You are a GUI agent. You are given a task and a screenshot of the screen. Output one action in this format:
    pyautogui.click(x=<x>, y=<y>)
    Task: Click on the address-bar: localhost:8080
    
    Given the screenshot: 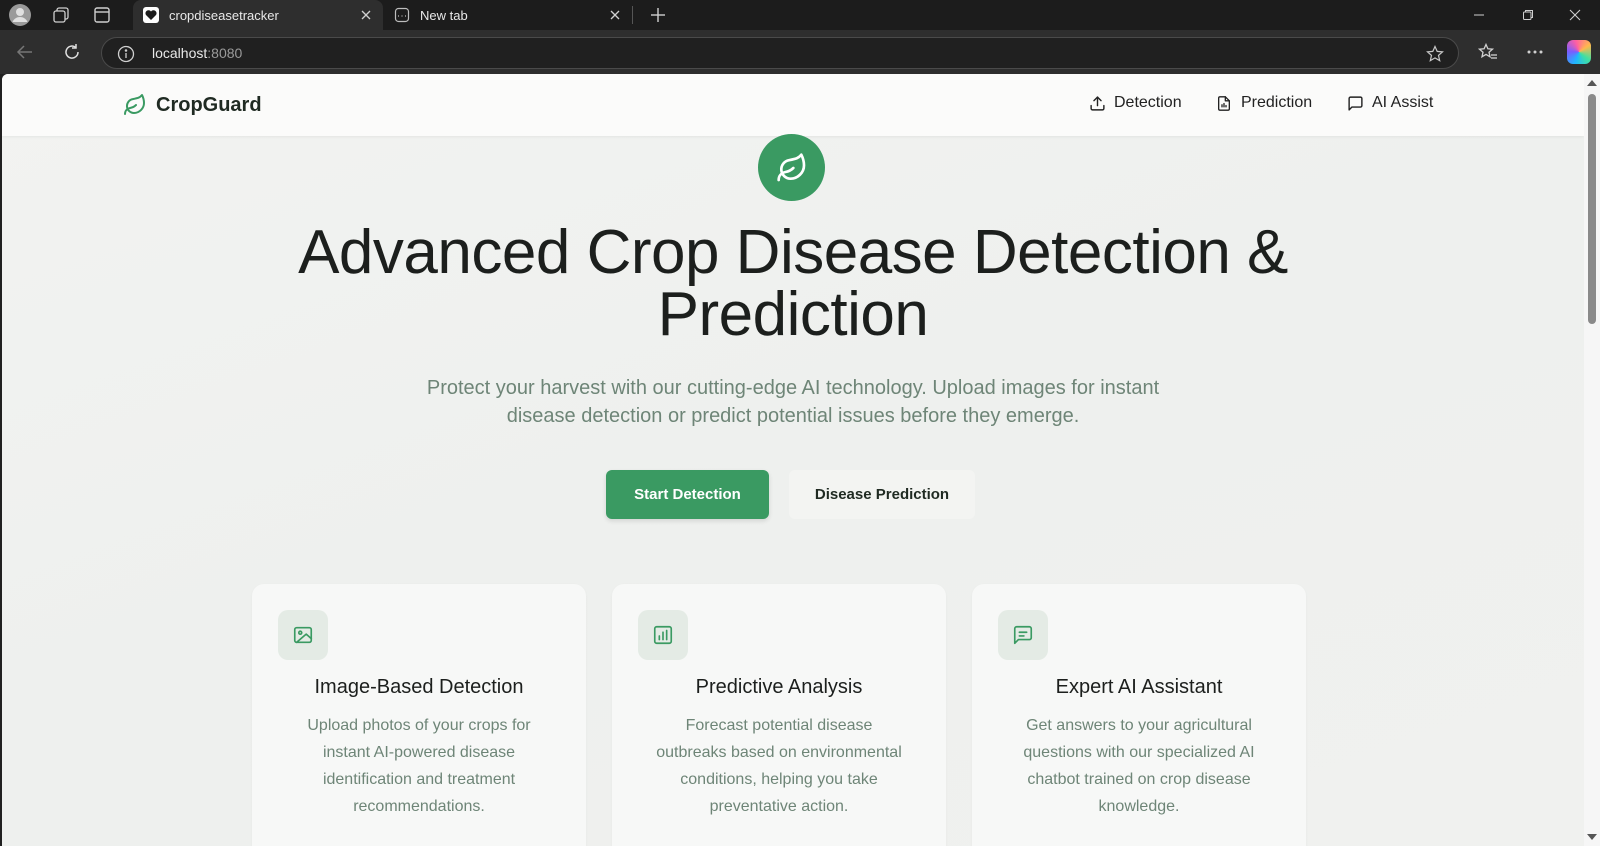 What is the action you would take?
    pyautogui.click(x=780, y=53)
    